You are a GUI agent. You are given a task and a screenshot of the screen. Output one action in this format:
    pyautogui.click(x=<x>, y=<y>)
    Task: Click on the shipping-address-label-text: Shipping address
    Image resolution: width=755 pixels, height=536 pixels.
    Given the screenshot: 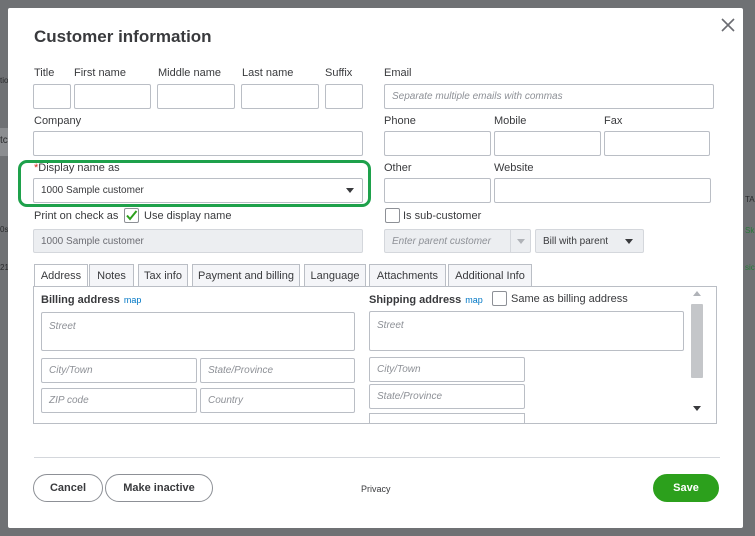 What is the action you would take?
    pyautogui.click(x=415, y=300)
    